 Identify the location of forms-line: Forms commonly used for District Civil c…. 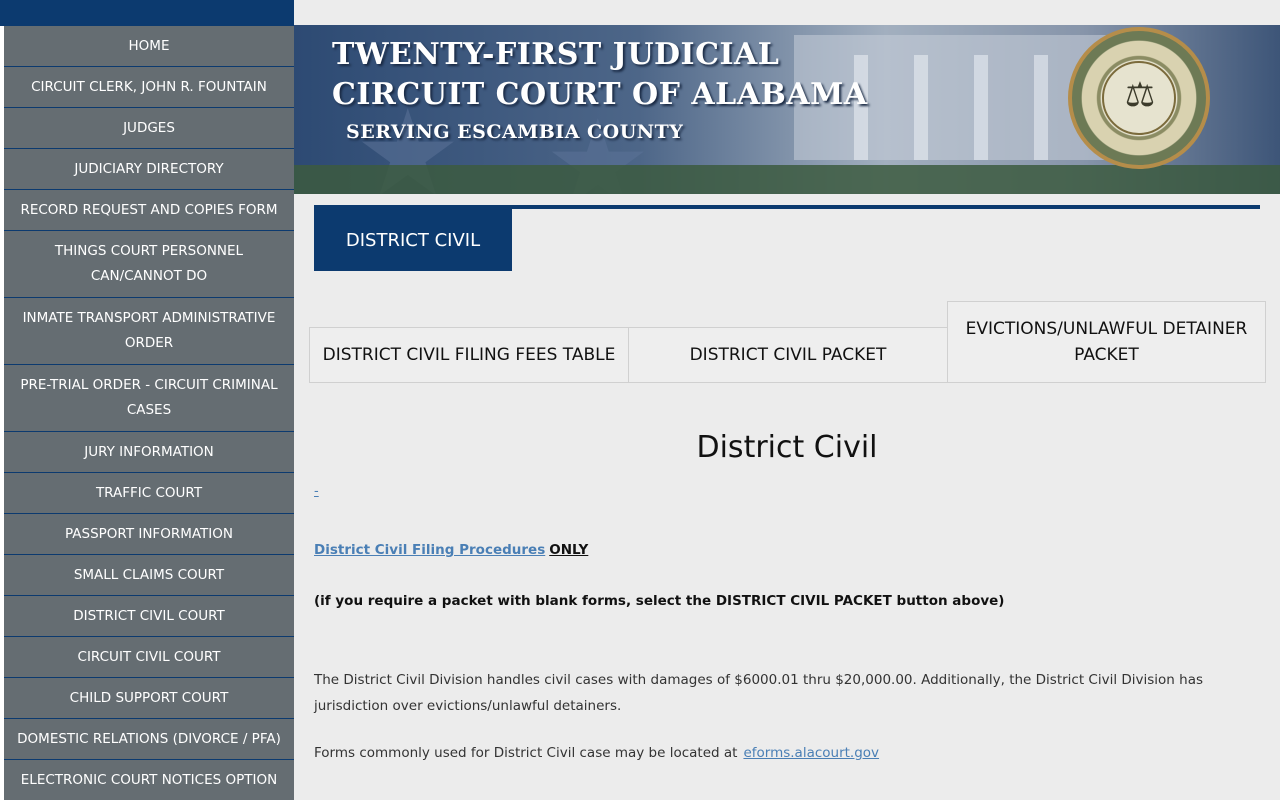
(596, 753).